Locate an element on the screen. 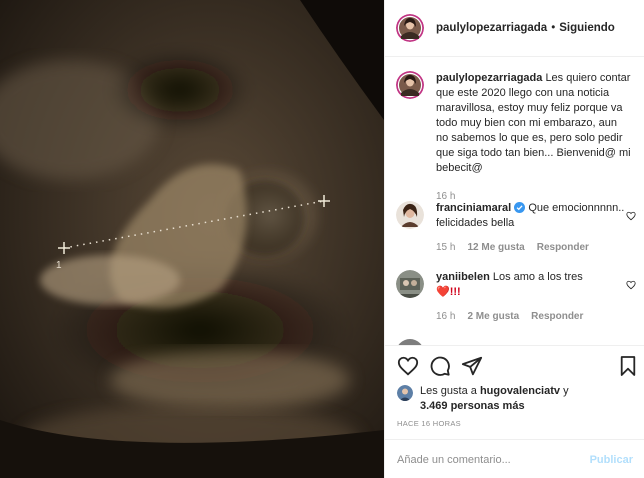  likes-prefix: Les gusta a is located at coordinates (448, 391).